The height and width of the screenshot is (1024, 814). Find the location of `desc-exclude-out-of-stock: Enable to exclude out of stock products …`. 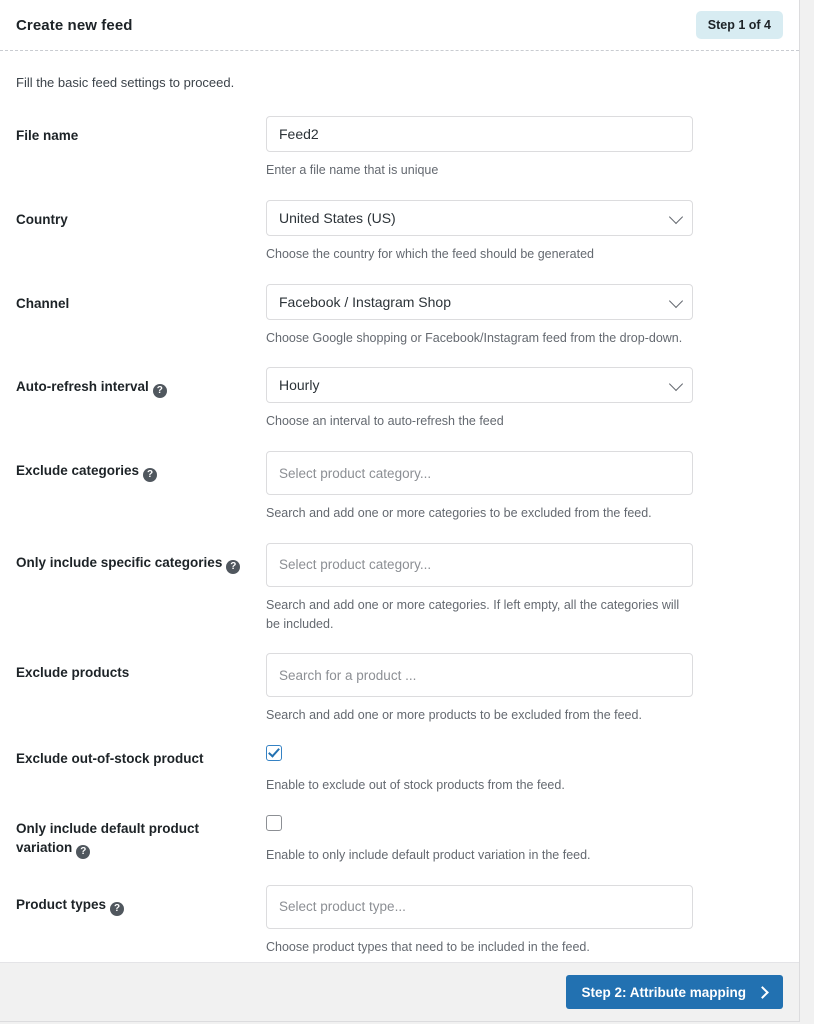

desc-exclude-out-of-stock: Enable to exclude out of stock products … is located at coordinates (415, 785).